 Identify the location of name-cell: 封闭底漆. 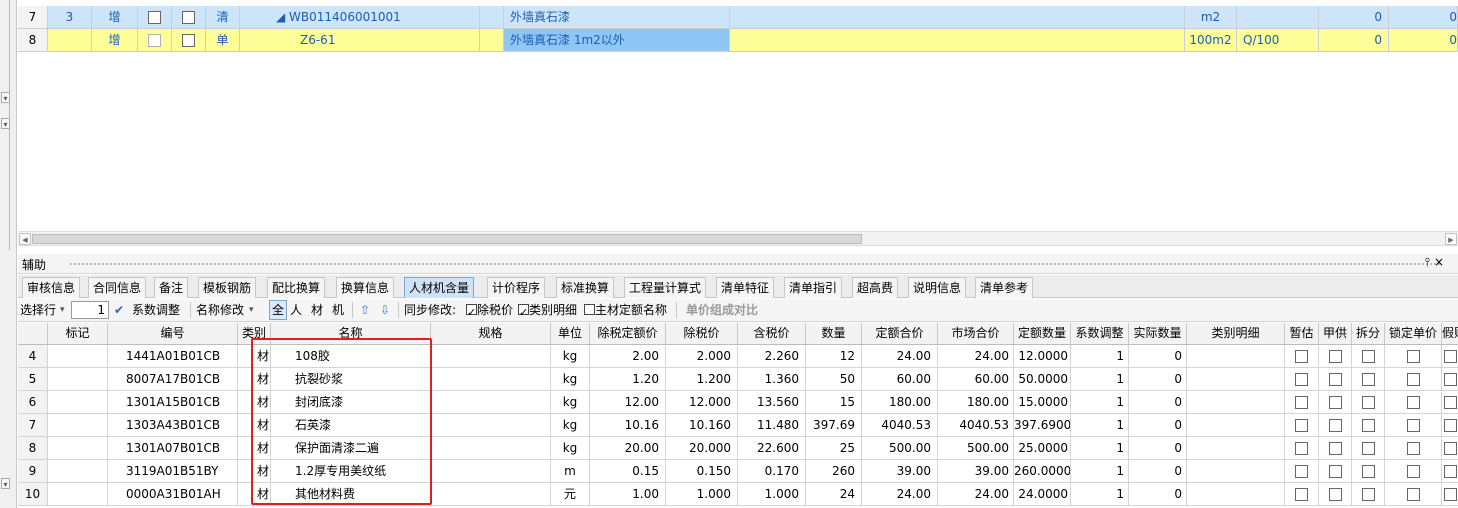
(351, 402).